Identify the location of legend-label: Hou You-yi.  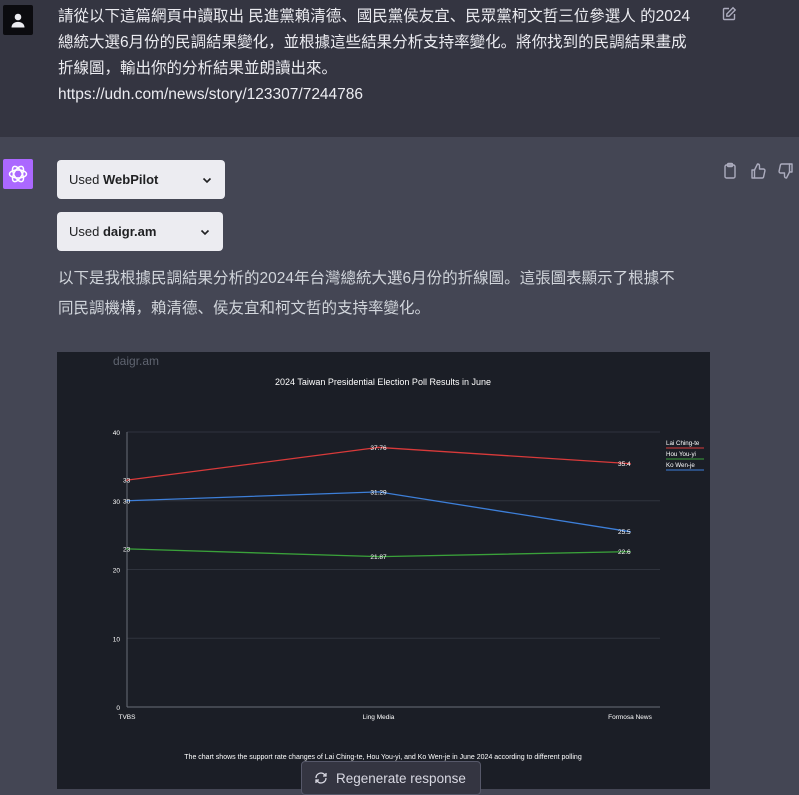
(681, 454).